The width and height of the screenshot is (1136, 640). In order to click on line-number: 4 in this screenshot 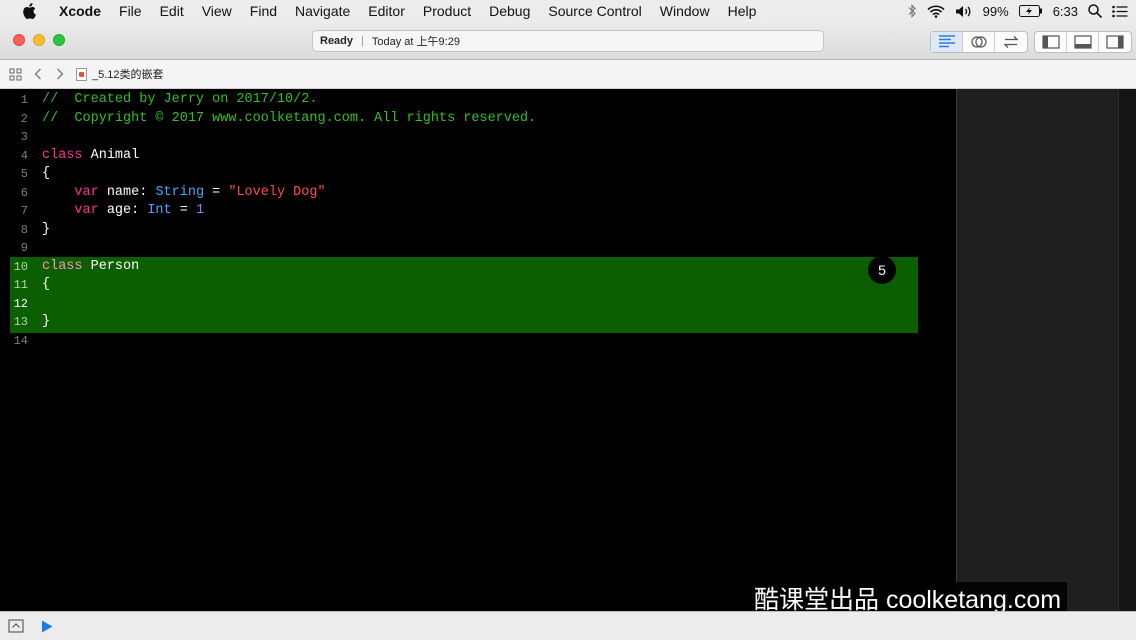, I will do `click(24, 155)`.